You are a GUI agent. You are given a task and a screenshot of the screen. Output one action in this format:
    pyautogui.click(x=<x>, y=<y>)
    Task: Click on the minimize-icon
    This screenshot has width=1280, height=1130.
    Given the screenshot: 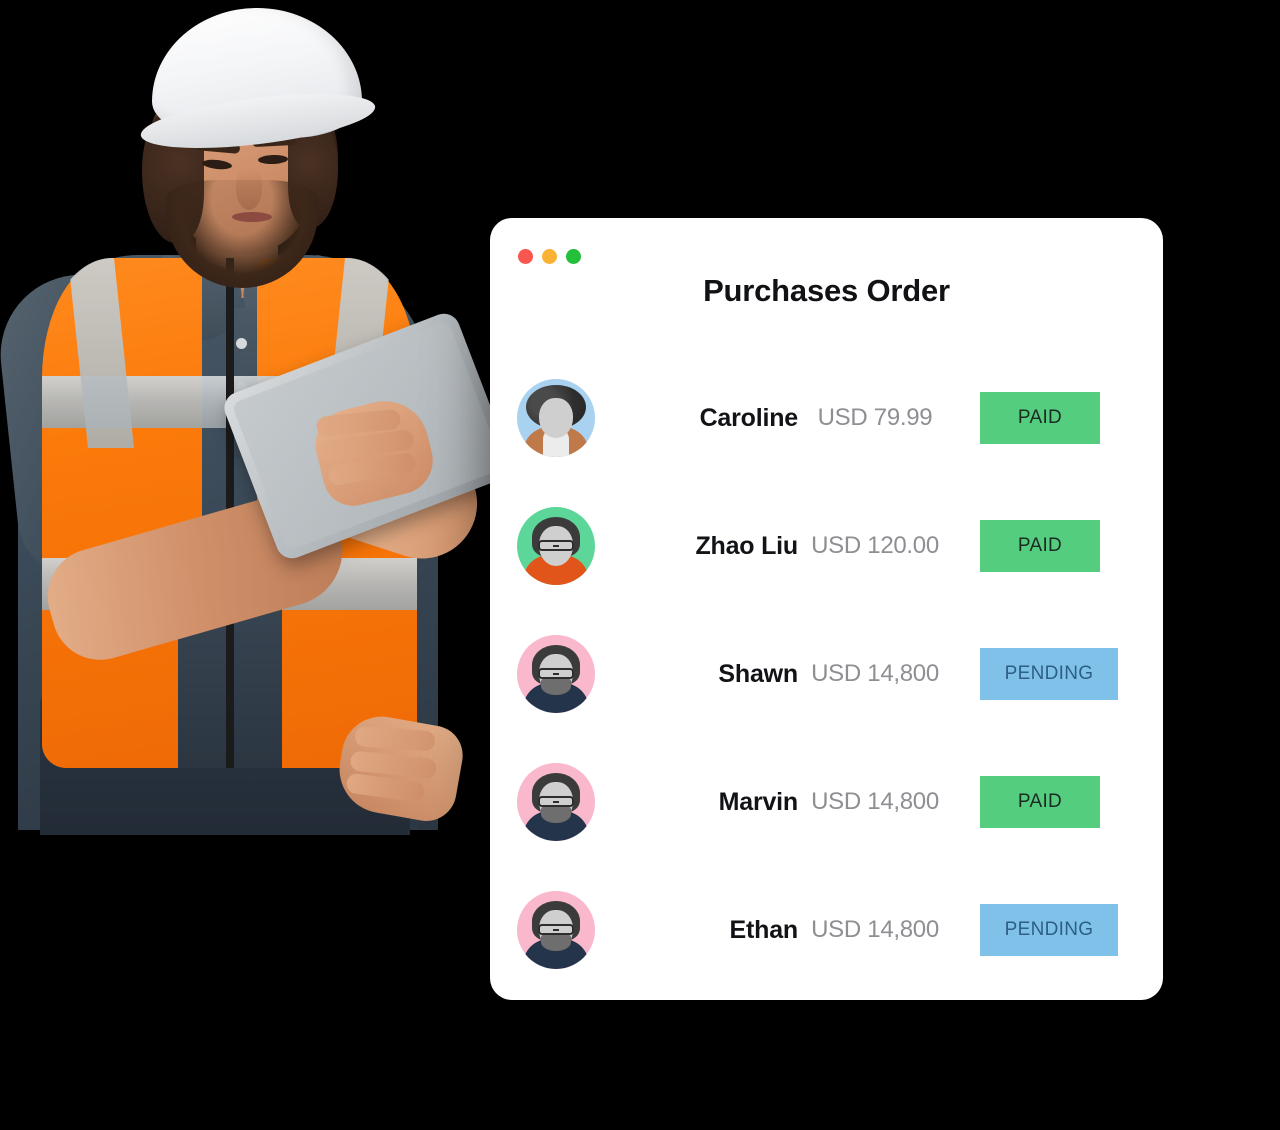 What is the action you would take?
    pyautogui.click(x=549, y=256)
    